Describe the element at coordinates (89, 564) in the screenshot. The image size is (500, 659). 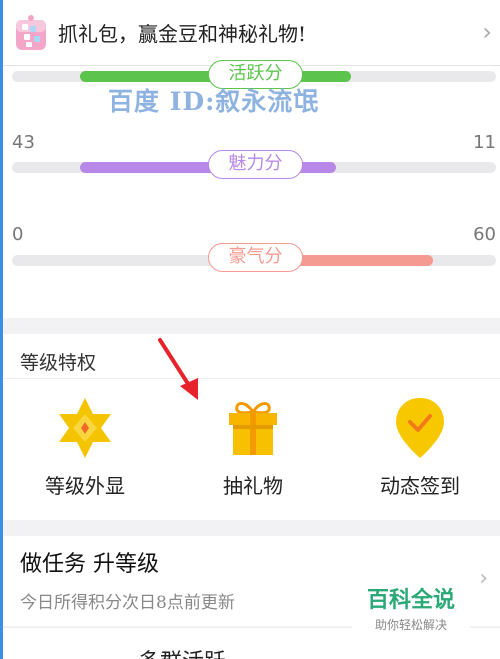
I see `task-title: 做任务 升等级` at that location.